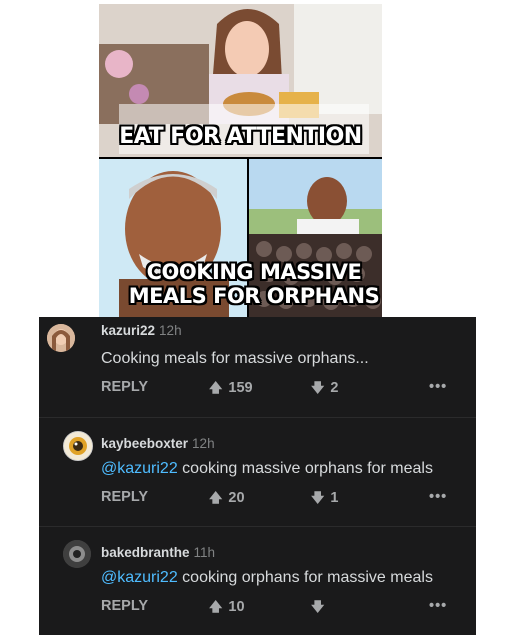  What do you see at coordinates (276, 608) in the screenshot?
I see `comment-actions: REPLY 🡅 10 🡇 •••` at bounding box center [276, 608].